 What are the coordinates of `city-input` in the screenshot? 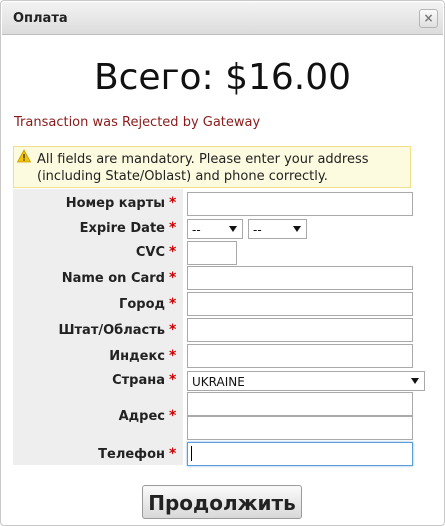 It's located at (300, 304).